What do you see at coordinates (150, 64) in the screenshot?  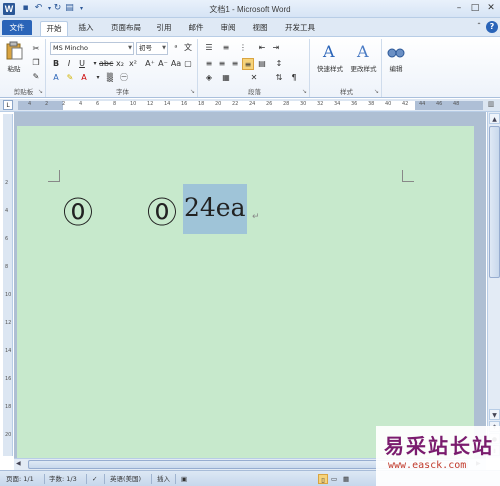 I see `grow-font-icon: A⁺` at bounding box center [150, 64].